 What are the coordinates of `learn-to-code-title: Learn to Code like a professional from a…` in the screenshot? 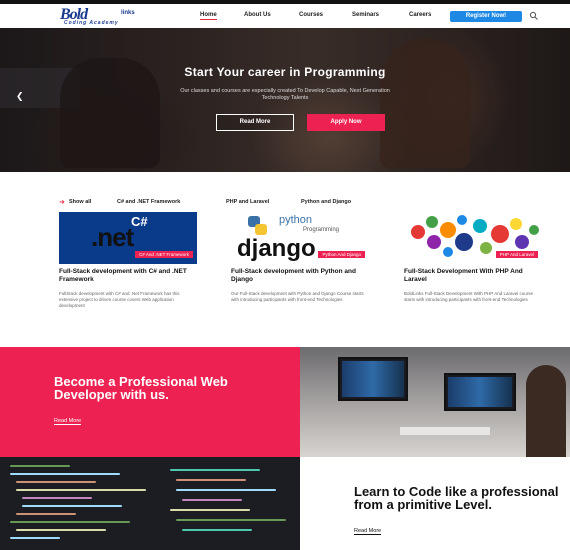 It's located at (456, 498).